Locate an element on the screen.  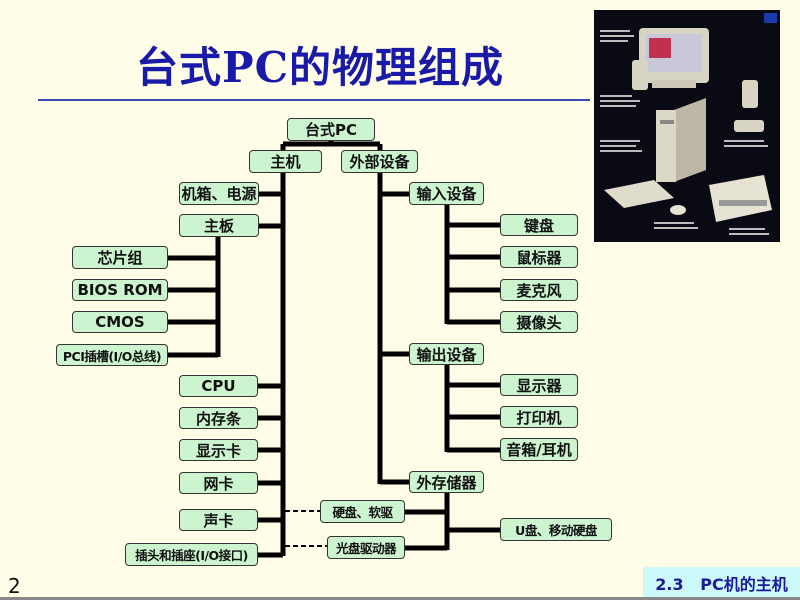
node-bios-rom: BIOS ROM is located at coordinates (120, 290).